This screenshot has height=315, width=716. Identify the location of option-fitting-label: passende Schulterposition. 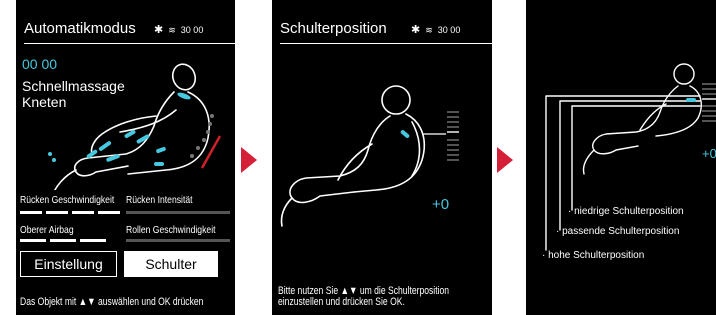
(621, 231).